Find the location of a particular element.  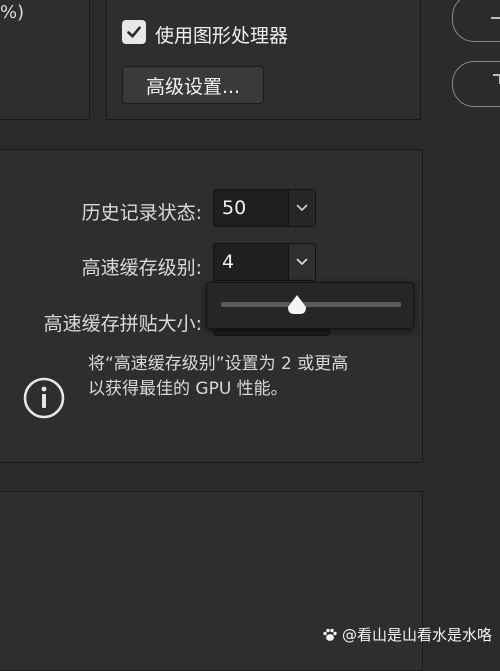

cache-level-slider-track is located at coordinates (311, 304).